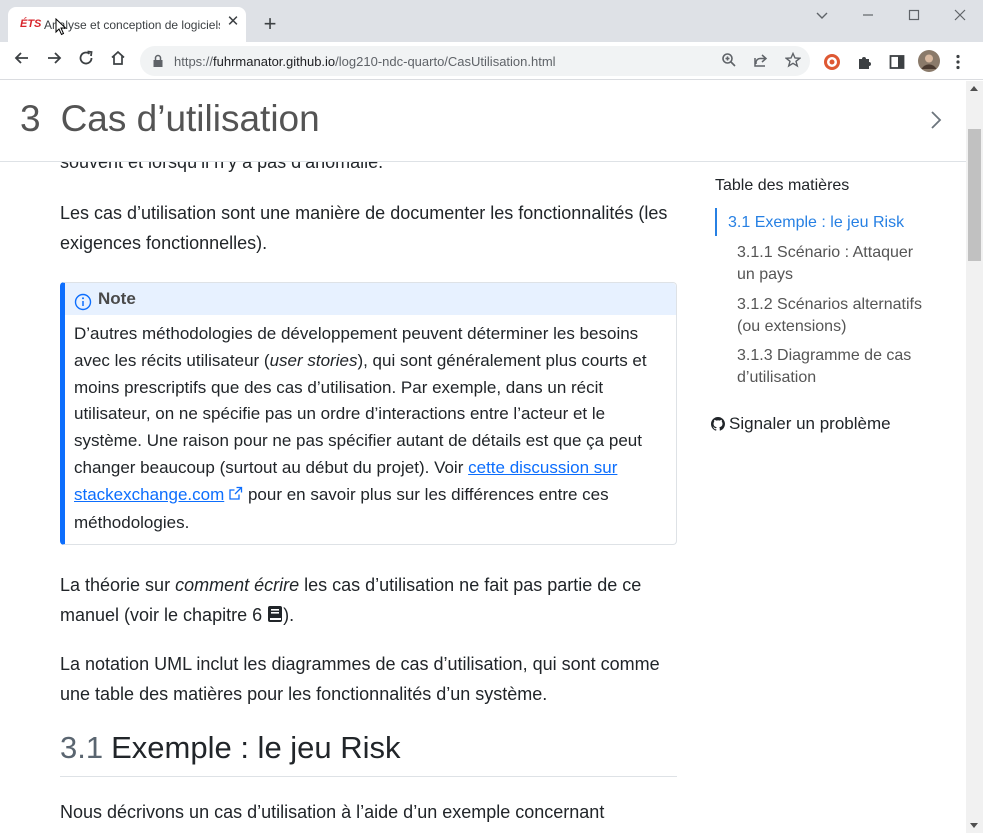 This screenshot has width=983, height=833. Describe the element at coordinates (830, 223) in the screenshot. I see `toc-item-3-1: 3.1 Exemple : le jeu Risk` at that location.